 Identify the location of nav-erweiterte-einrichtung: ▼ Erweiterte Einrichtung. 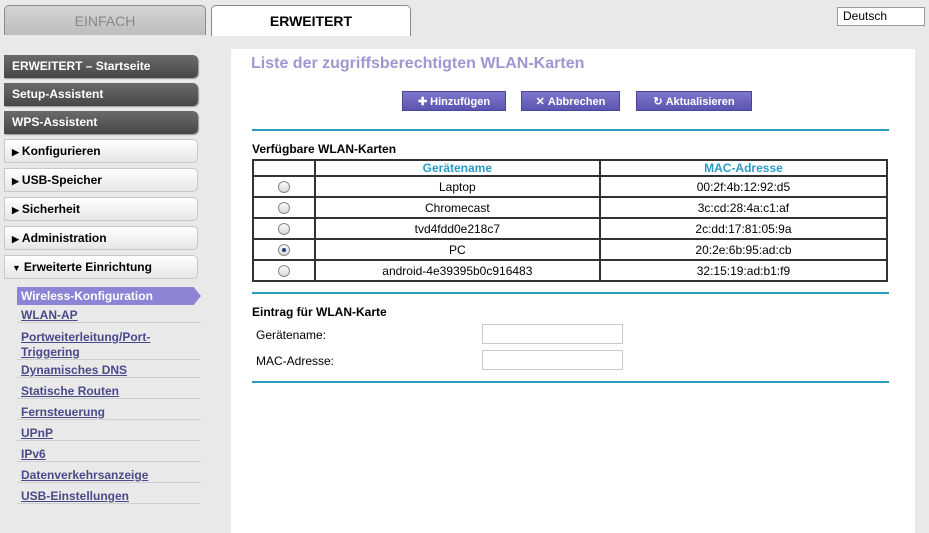
(101, 267).